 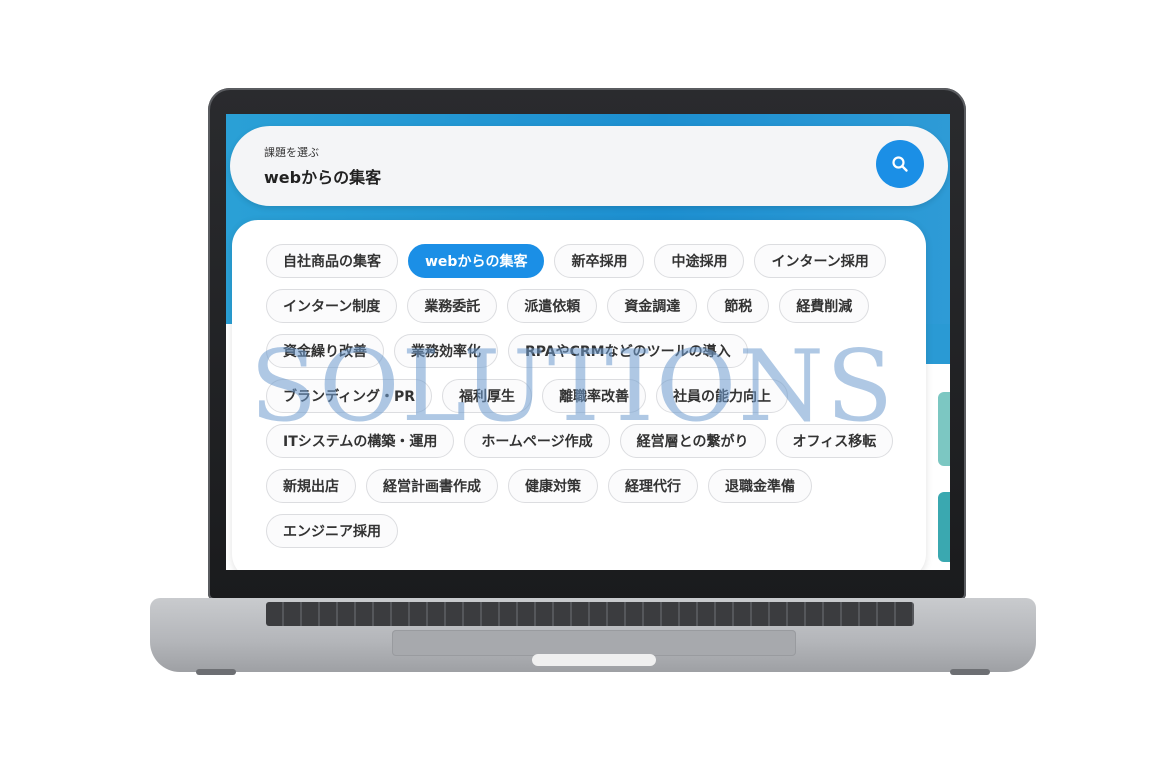 What do you see at coordinates (824, 306) in the screenshot?
I see `issue-chip: 経費削減` at bounding box center [824, 306].